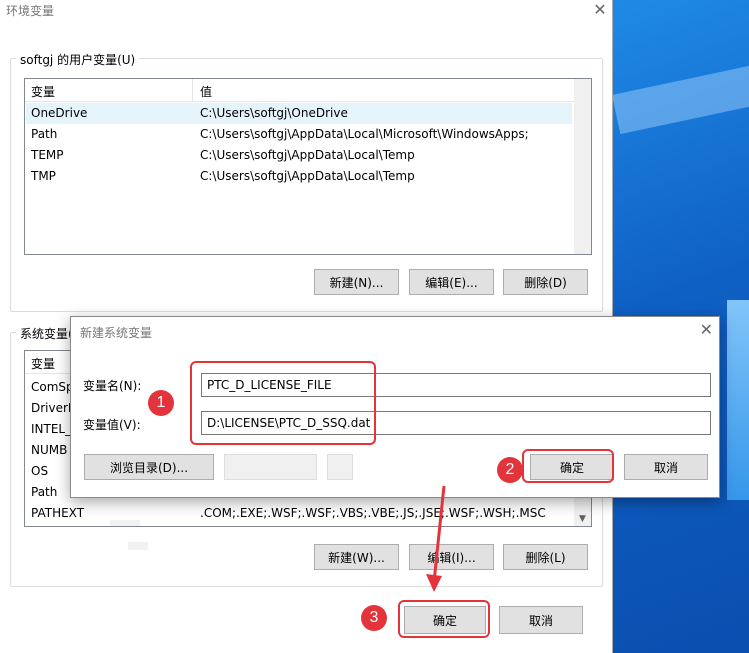  What do you see at coordinates (40, 471) in the screenshot?
I see `row-name: OS` at bounding box center [40, 471].